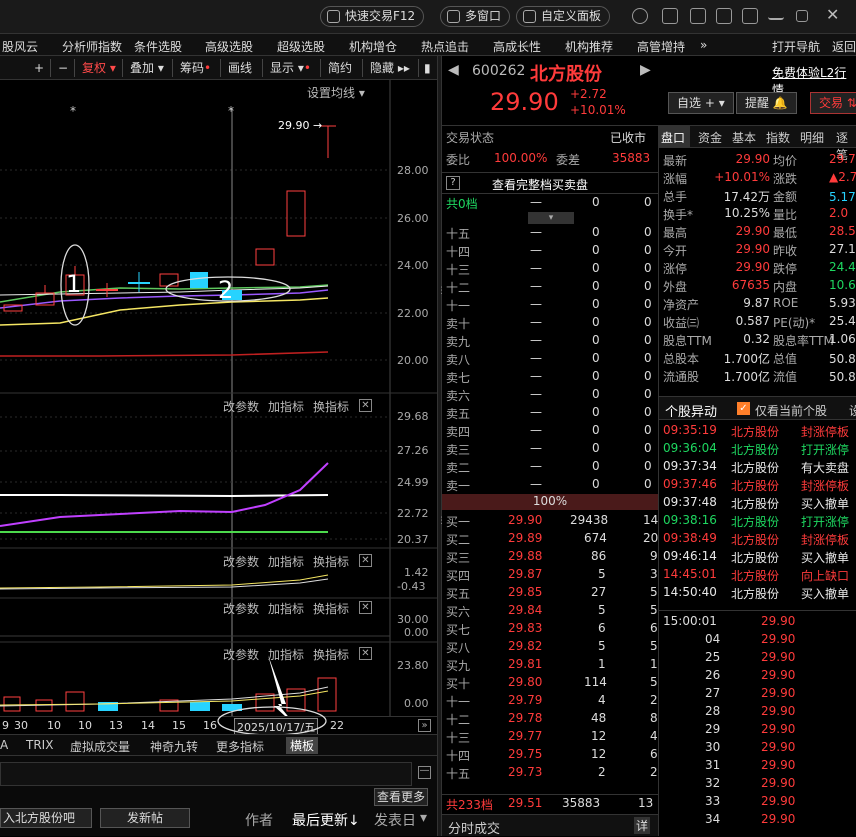 The image size is (856, 837). What do you see at coordinates (703, 45) in the screenshot?
I see `menu-more-icon: »` at bounding box center [703, 45].